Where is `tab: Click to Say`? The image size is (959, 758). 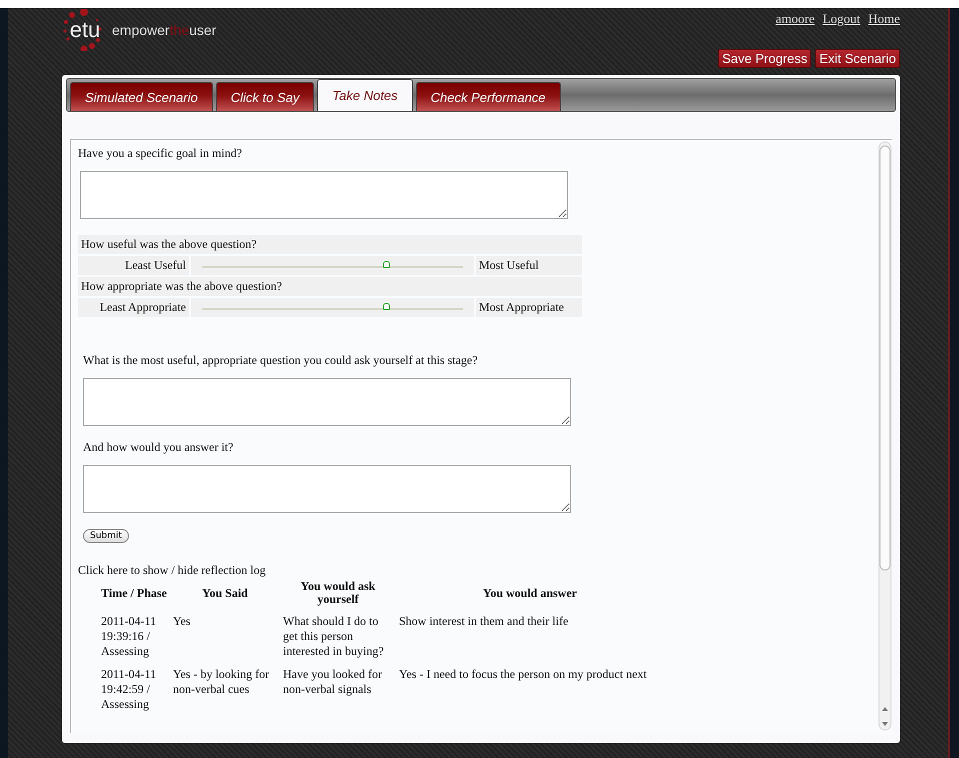
tab: Click to Say is located at coordinates (265, 96).